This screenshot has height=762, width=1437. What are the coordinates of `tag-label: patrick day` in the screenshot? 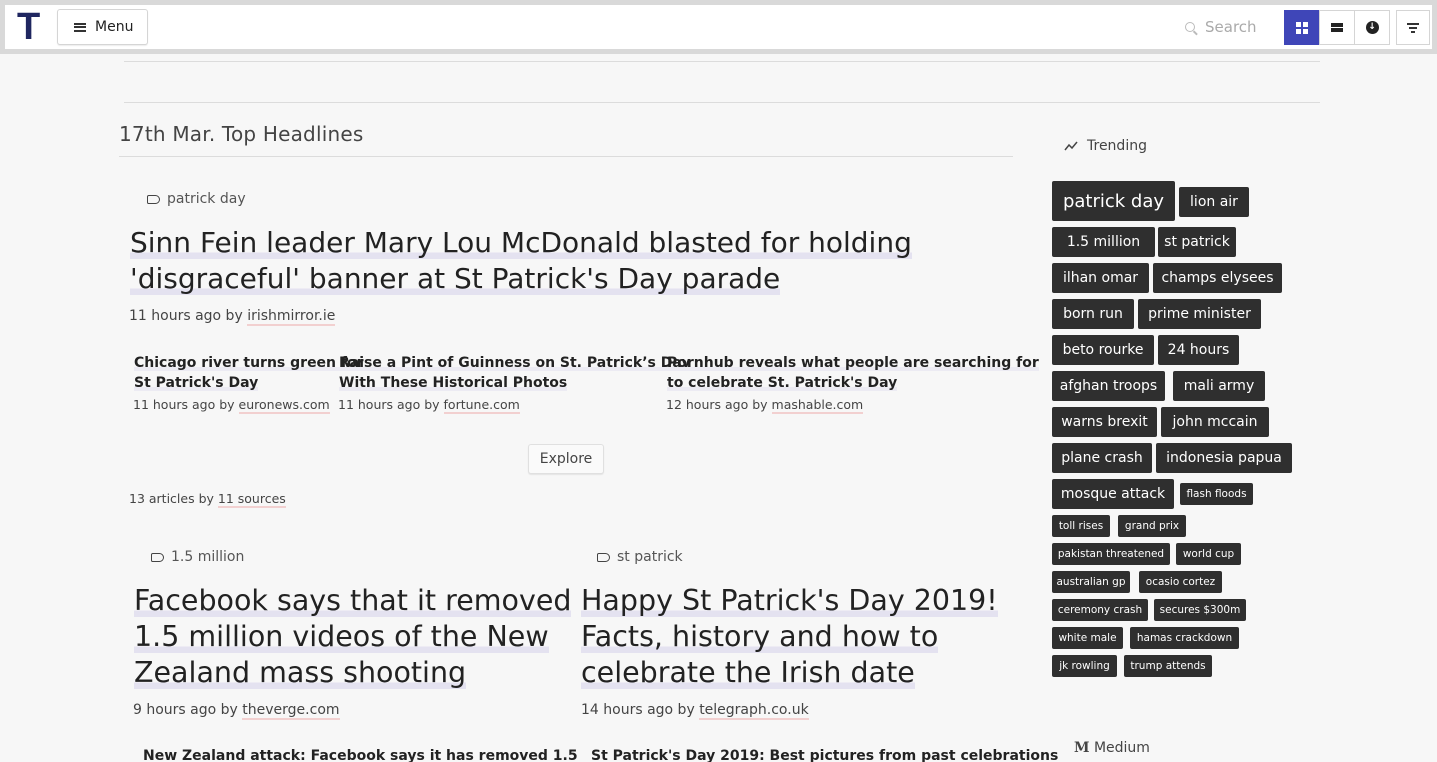 It's located at (206, 199).